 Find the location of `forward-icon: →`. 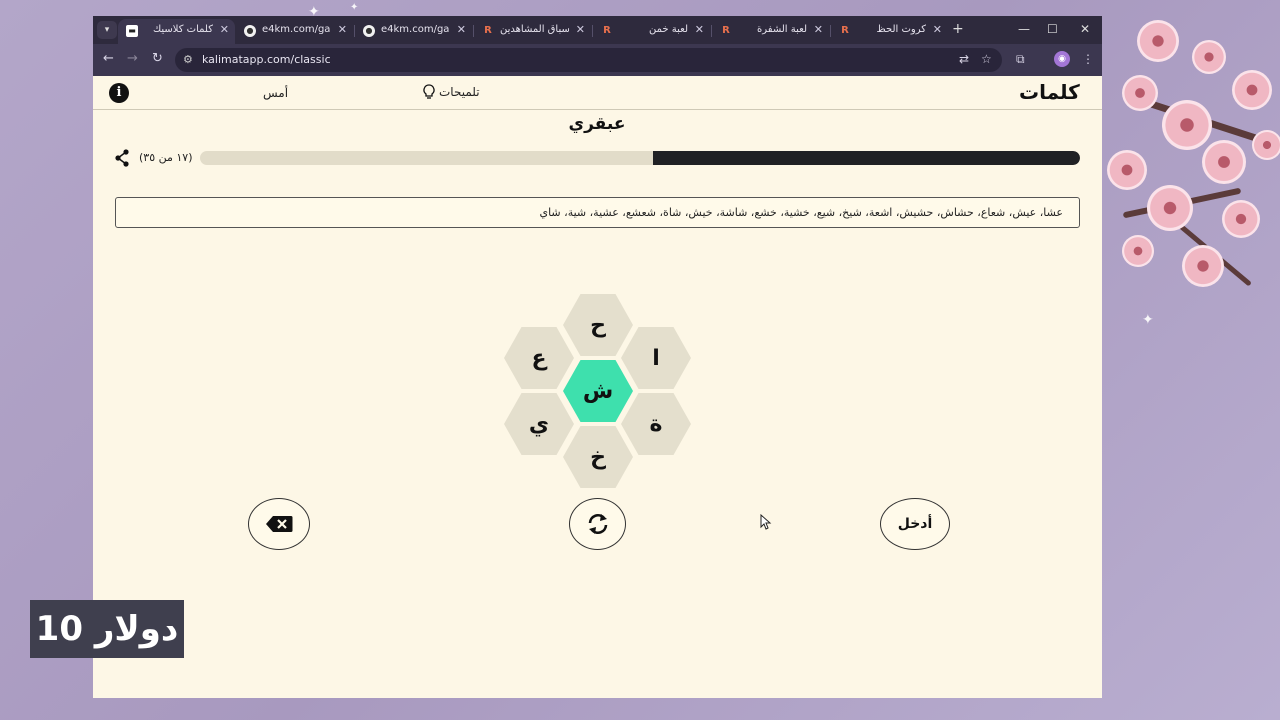

forward-icon: → is located at coordinates (132, 58).